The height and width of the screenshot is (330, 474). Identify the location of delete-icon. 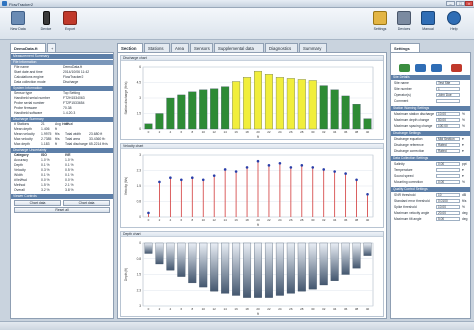
(456, 68).